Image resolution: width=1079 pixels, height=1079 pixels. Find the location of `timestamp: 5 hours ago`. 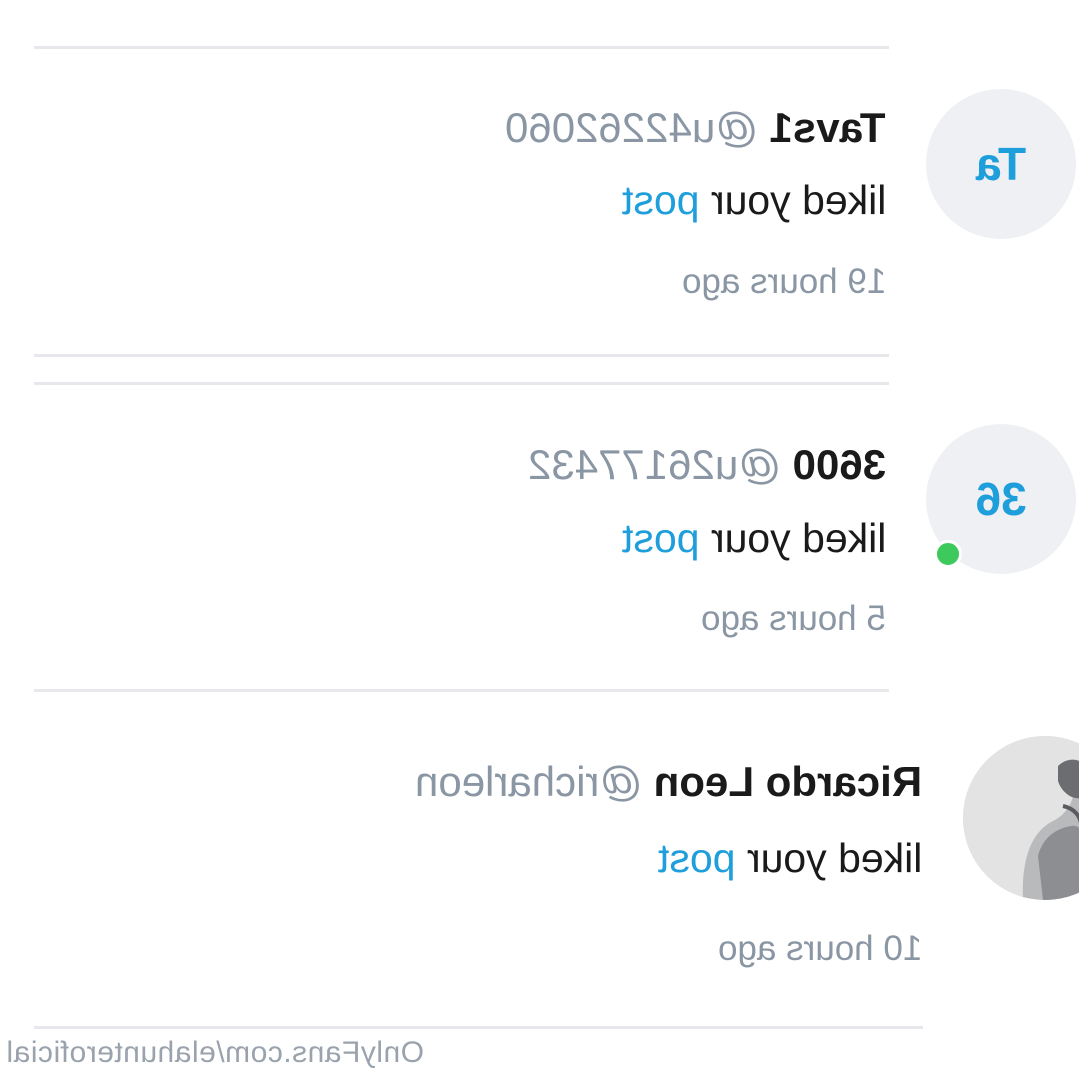

timestamp: 5 hours ago is located at coordinates (793, 618).